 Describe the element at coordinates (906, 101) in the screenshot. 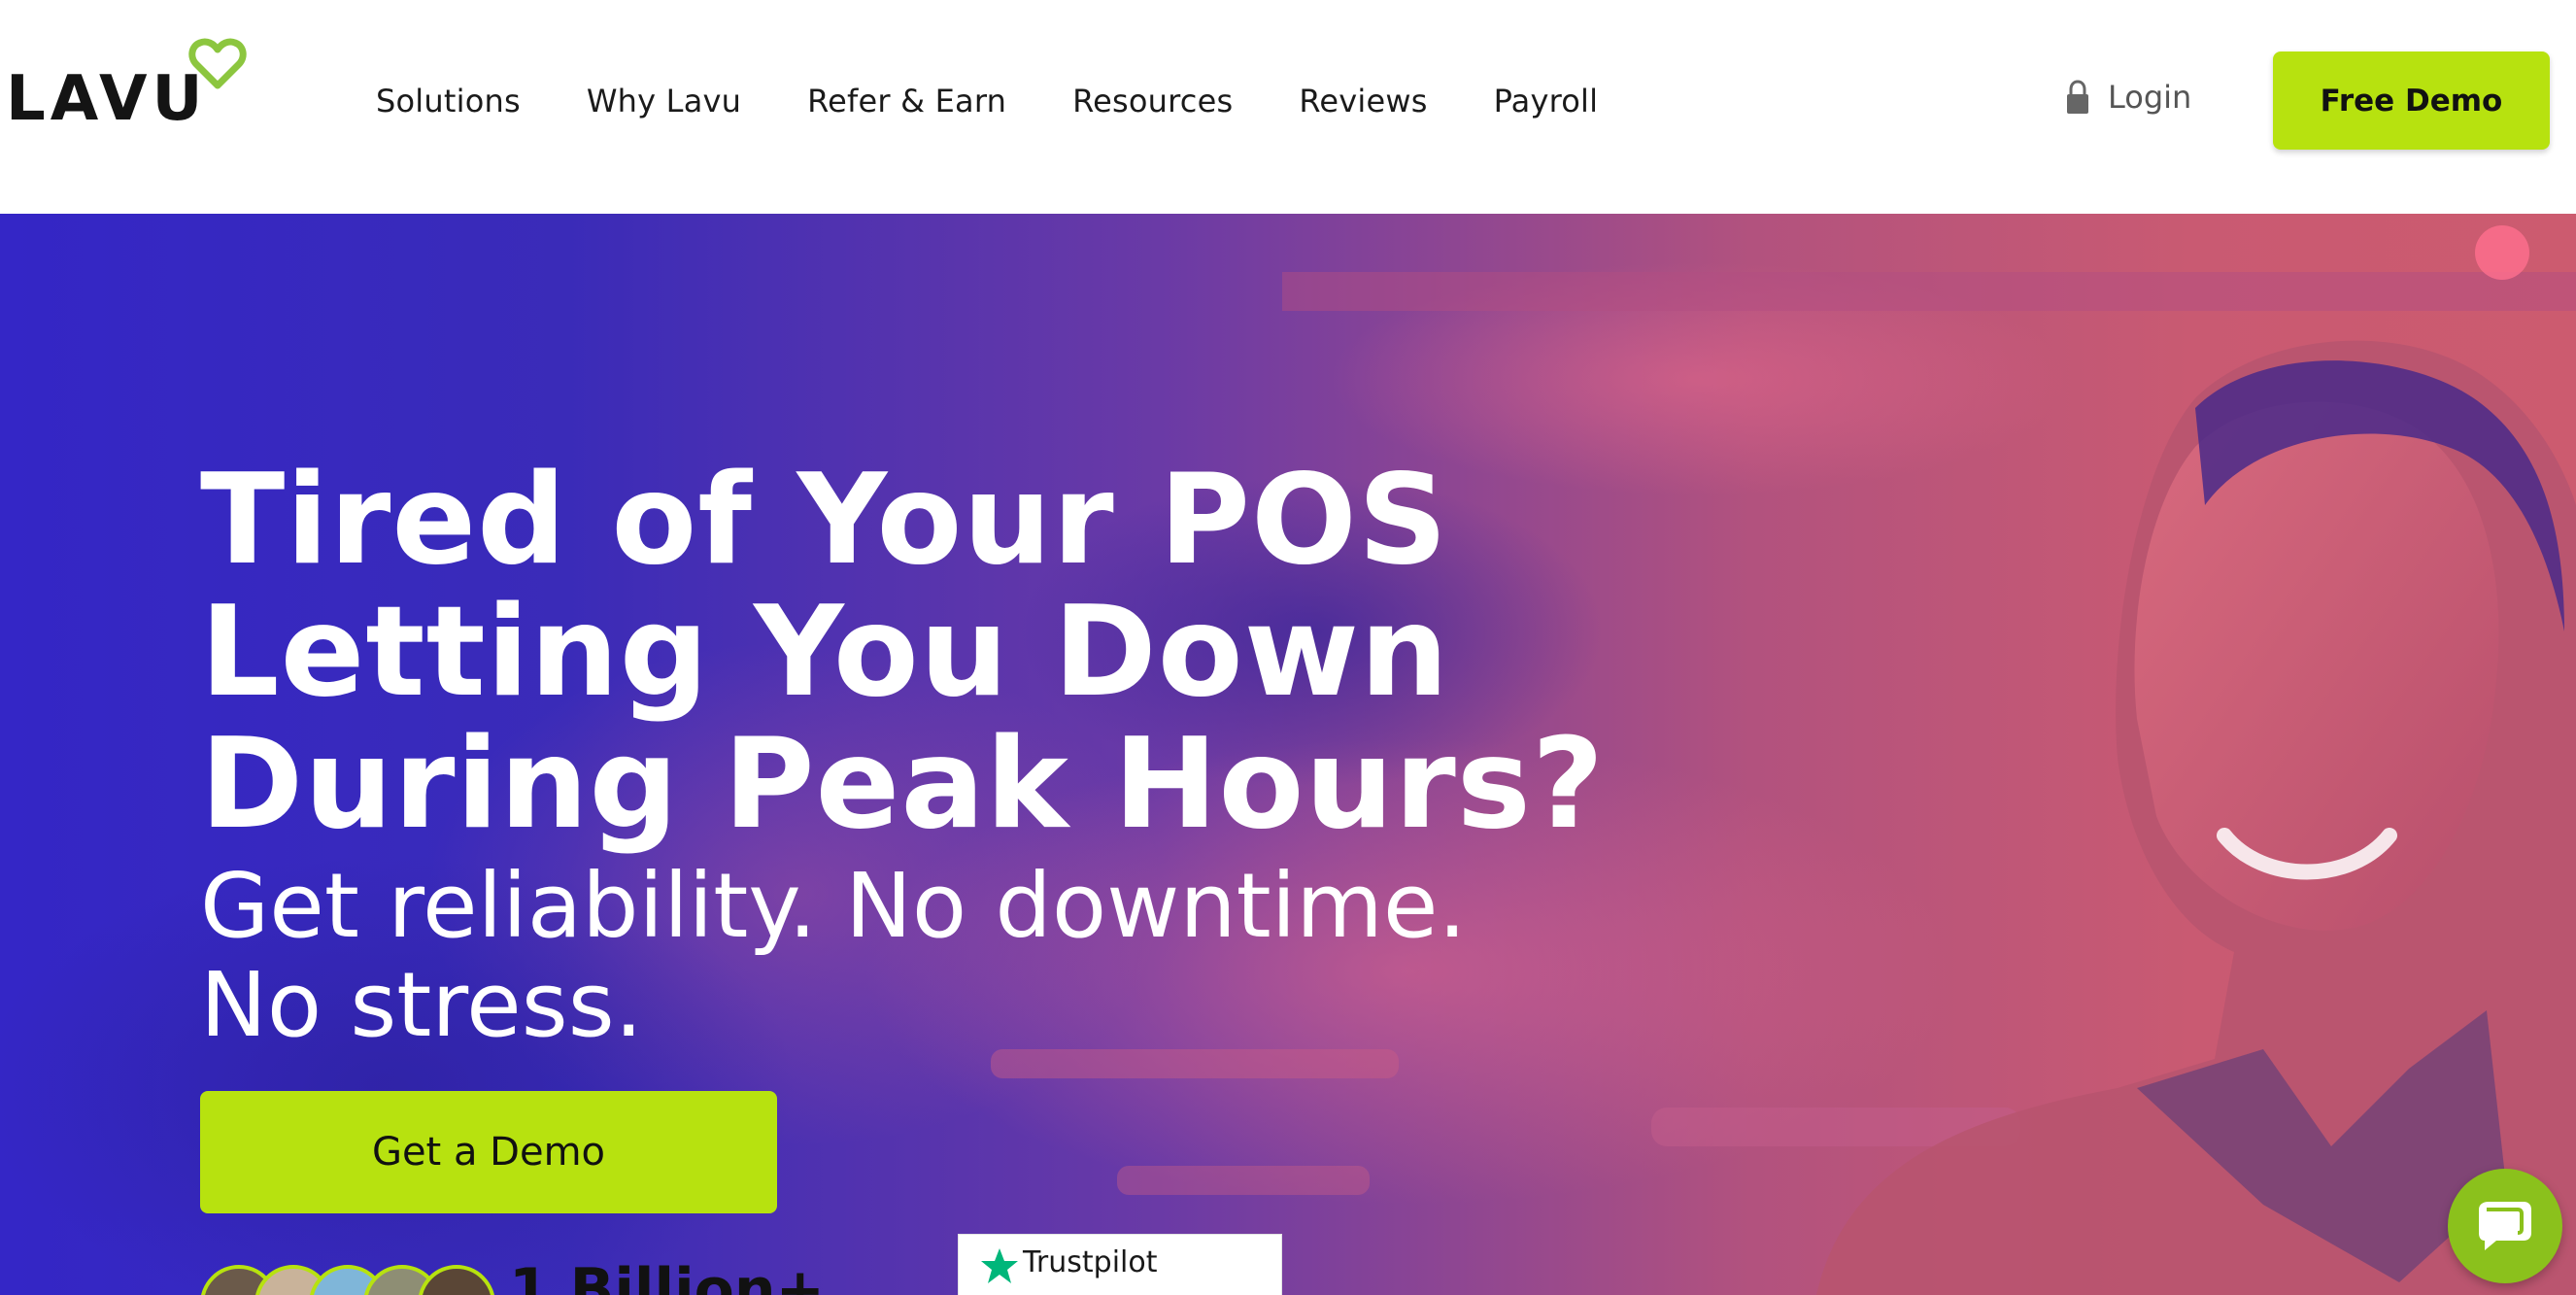

I see `nav-refer-earn: Refer & Earn` at that location.